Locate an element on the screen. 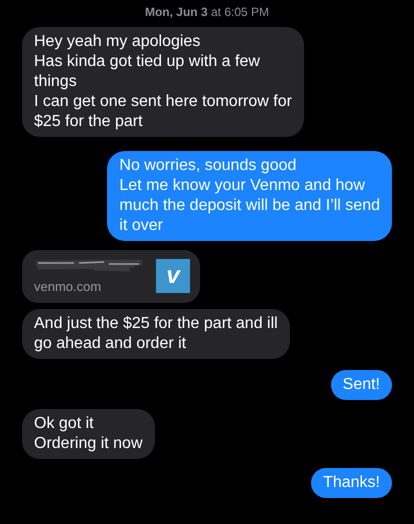 This screenshot has width=414, height=524. message-bubble: Ok got it Ordering it now is located at coordinates (88, 433).